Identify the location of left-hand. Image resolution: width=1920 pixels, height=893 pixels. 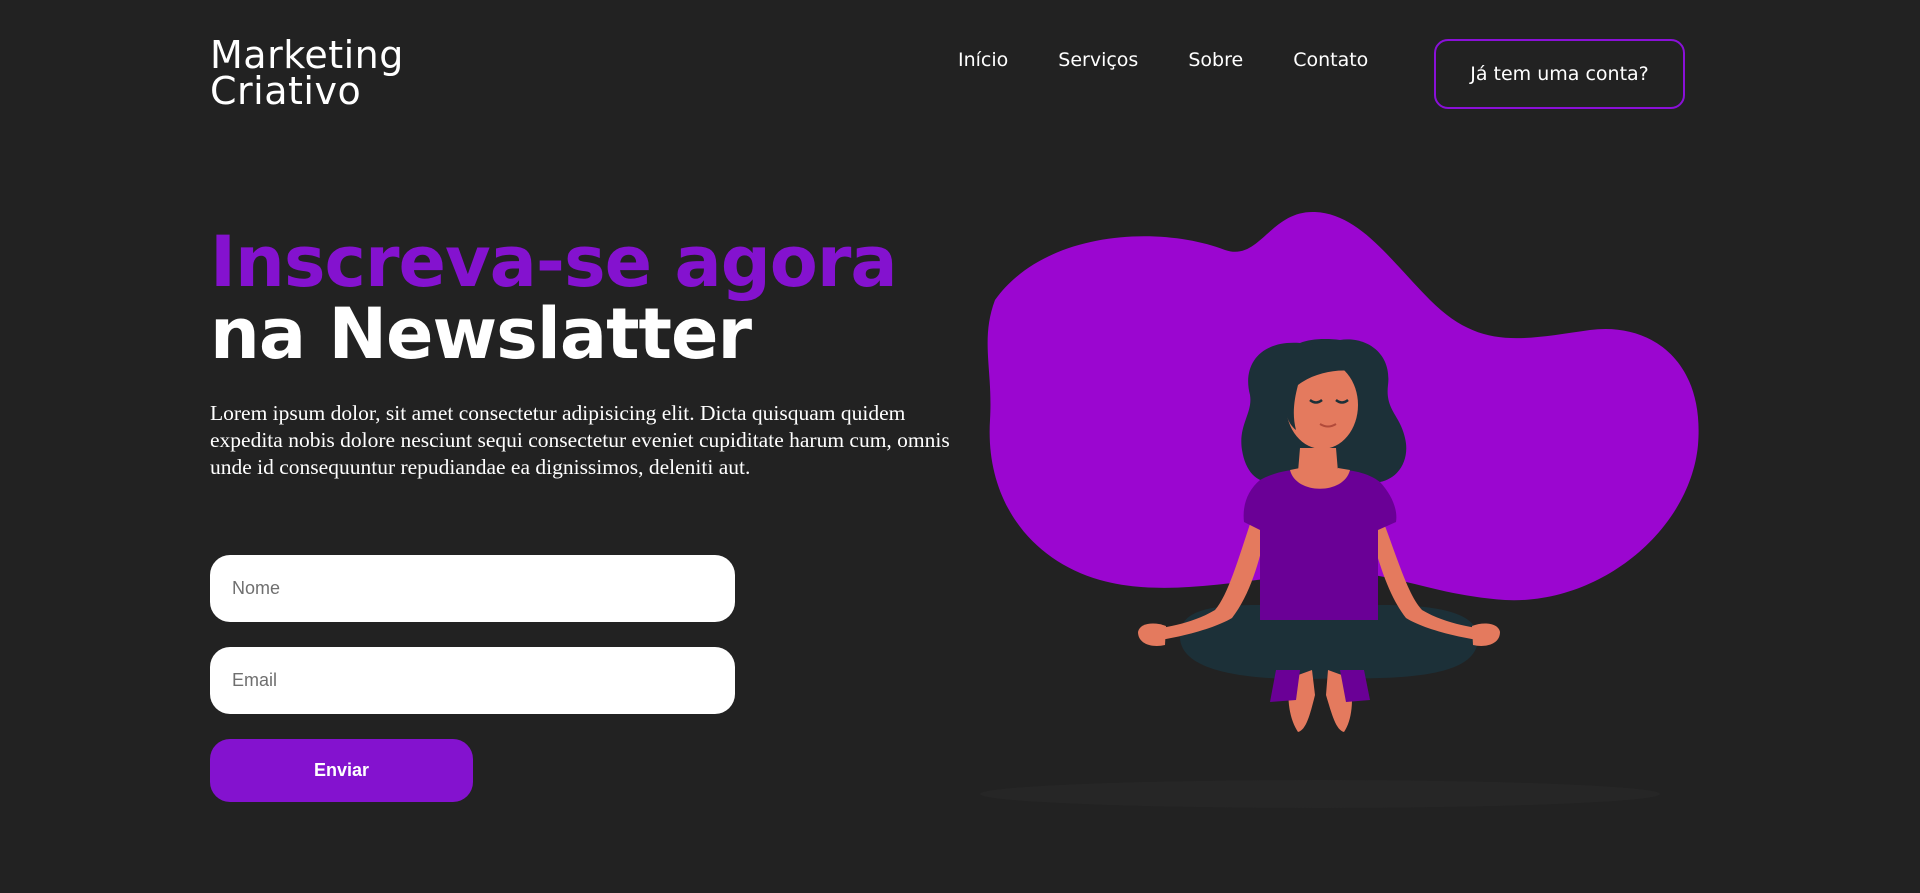
(1152, 634).